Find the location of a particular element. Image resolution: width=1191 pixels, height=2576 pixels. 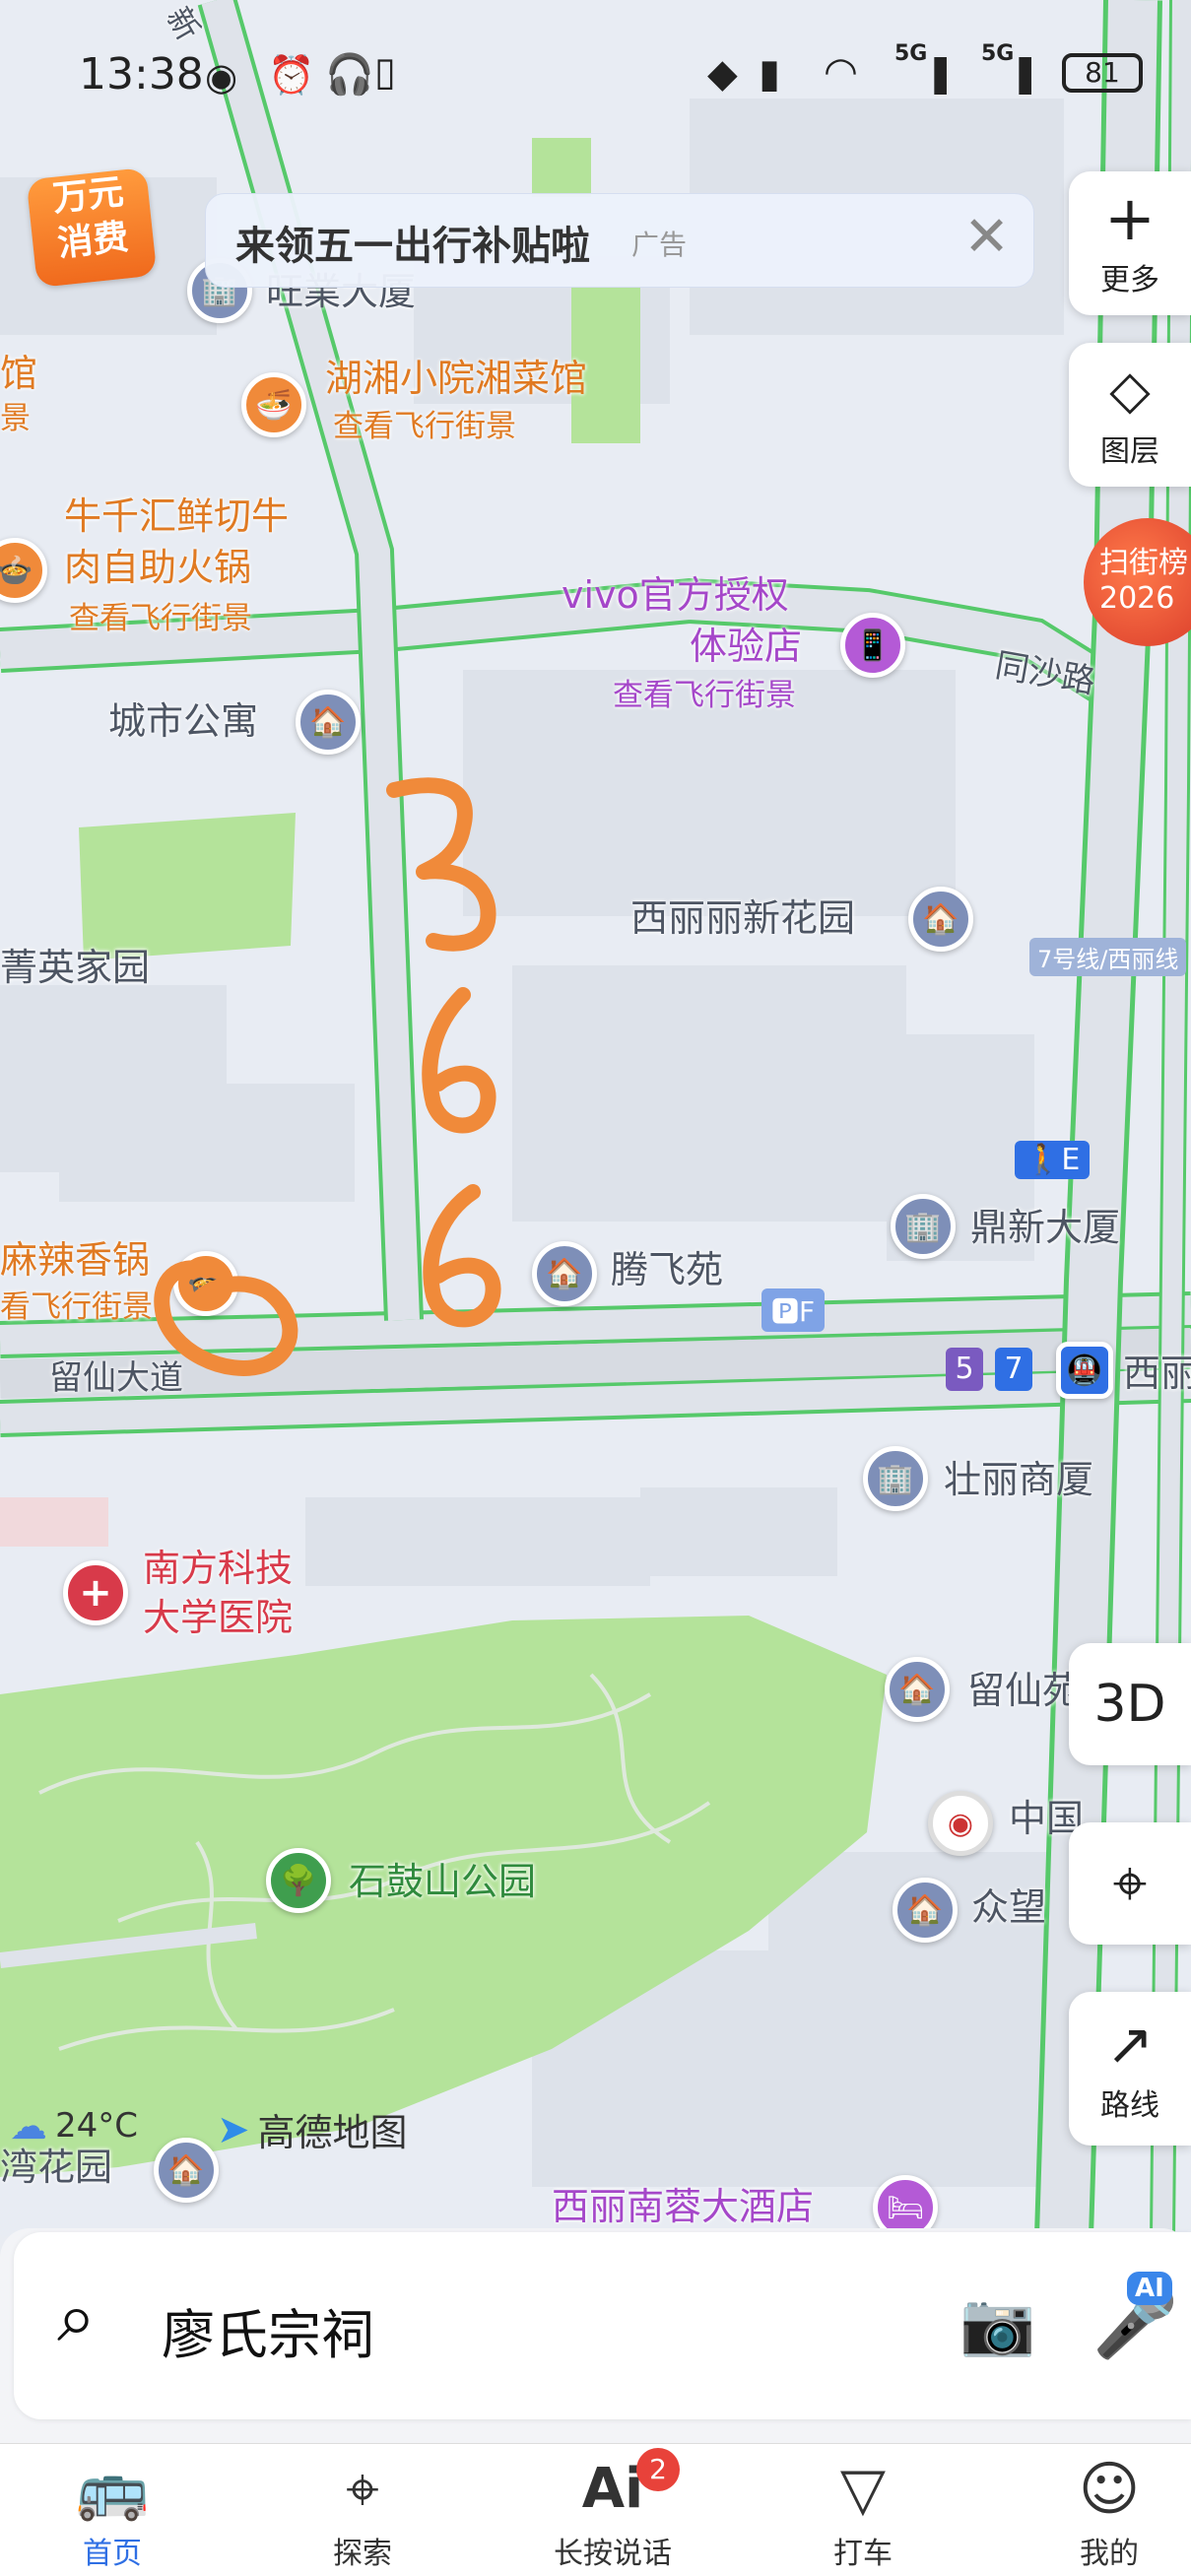

poi-vivo-line2: 体验店 is located at coordinates (746, 646).